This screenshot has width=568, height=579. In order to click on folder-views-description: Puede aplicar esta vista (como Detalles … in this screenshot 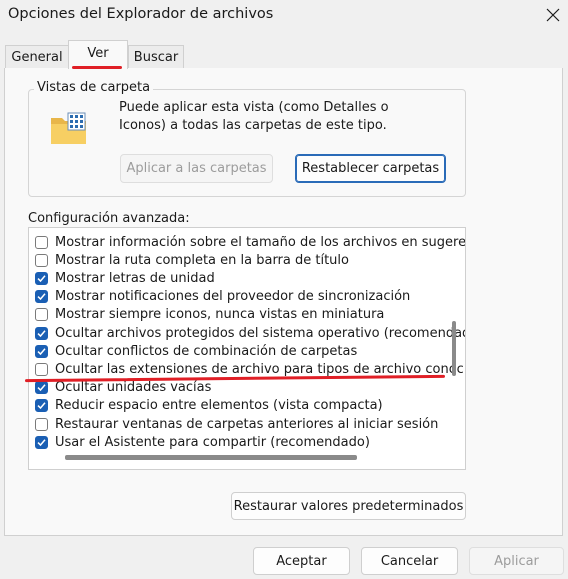, I will do `click(254, 116)`.